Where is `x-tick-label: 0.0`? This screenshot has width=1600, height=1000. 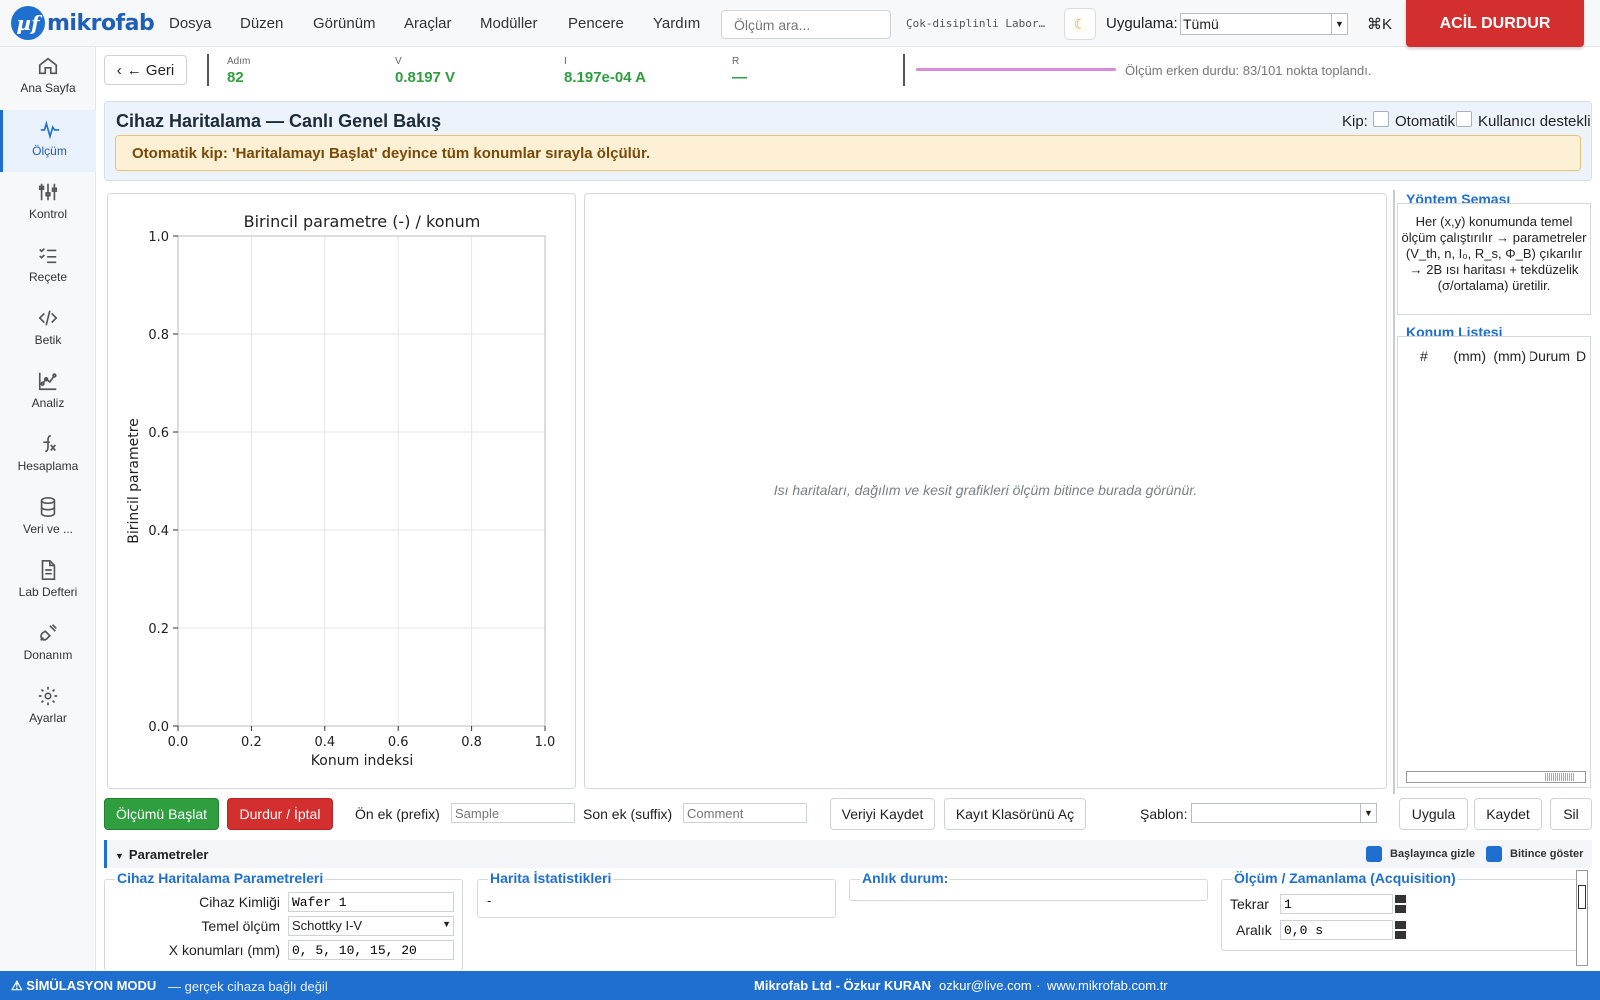
x-tick-label: 0.0 is located at coordinates (178, 742).